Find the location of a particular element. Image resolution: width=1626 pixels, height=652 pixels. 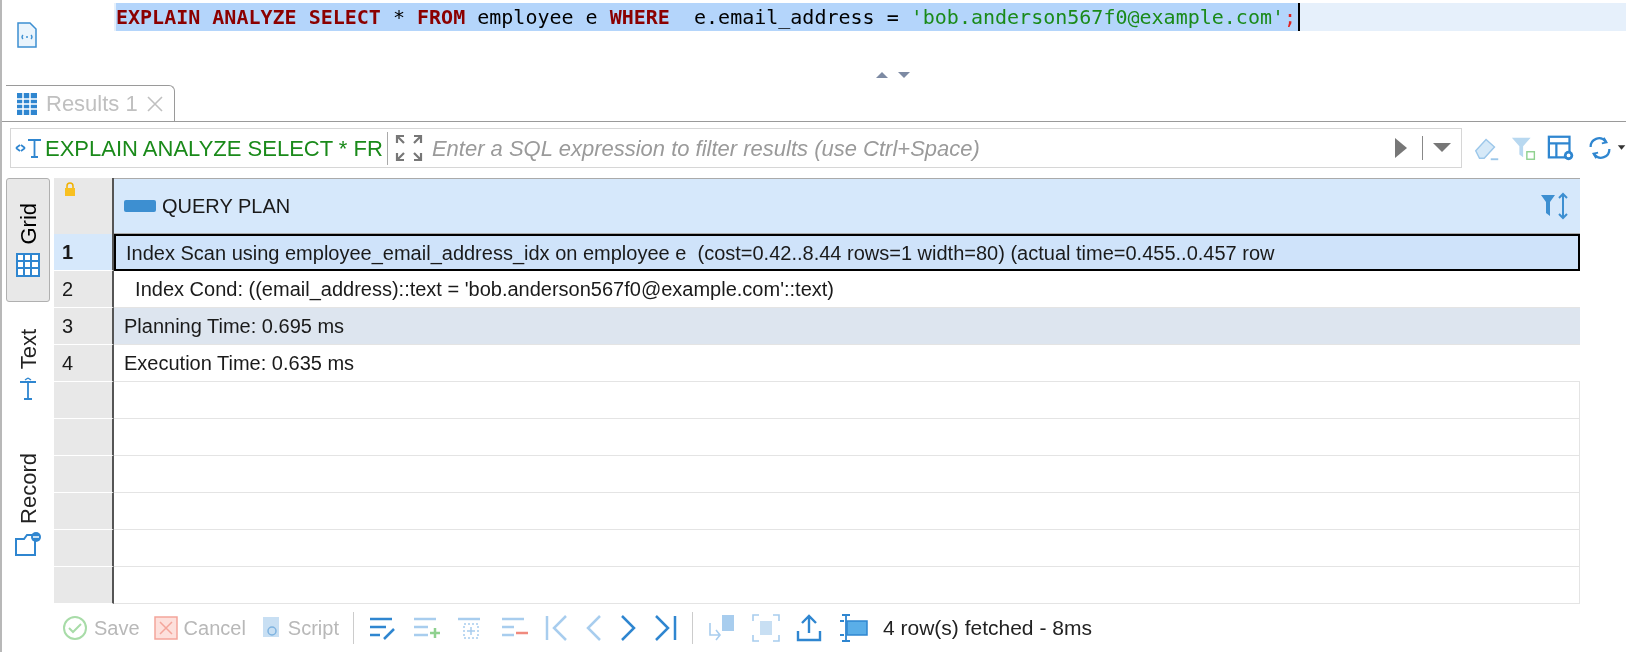

last-page-icon is located at coordinates (665, 628).